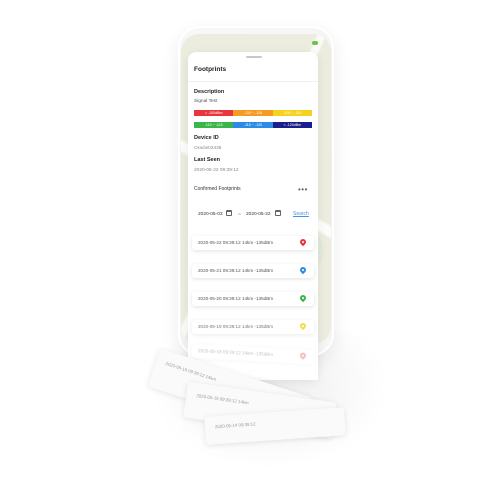  What do you see at coordinates (190, 371) in the screenshot?
I see `paper-text: 2020-05-16 09:39:12 14km` at bounding box center [190, 371].